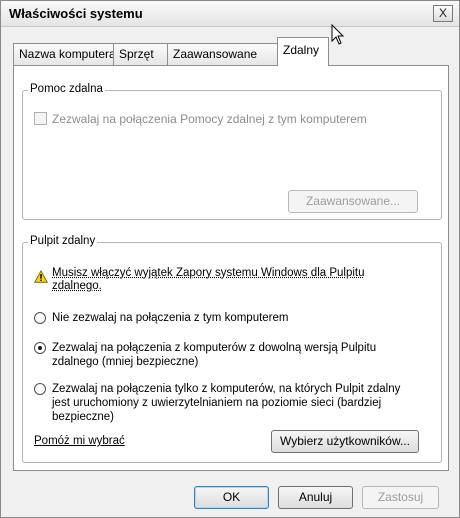  I want to click on remote-desktop-group-label: Pulpit zdalny, so click(63, 241).